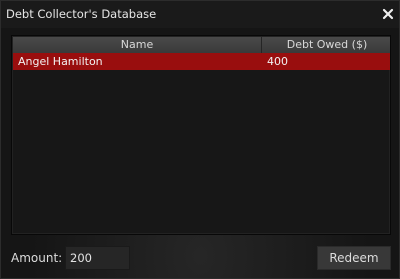  What do you see at coordinates (354, 258) in the screenshot?
I see `redeem-button: Redeem` at bounding box center [354, 258].